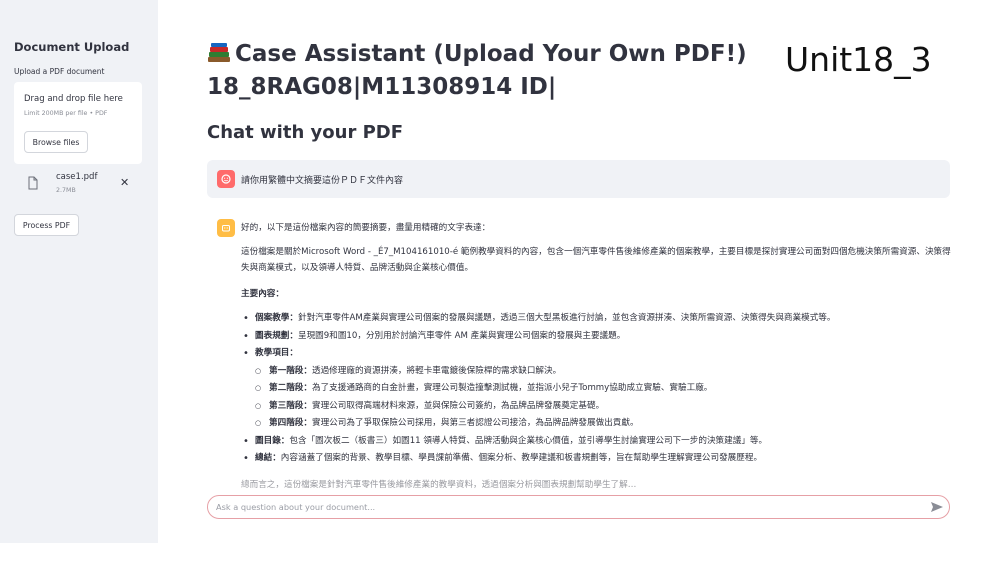 The width and height of the screenshot is (1000, 563). Describe the element at coordinates (226, 228) in the screenshot. I see `bot-avatar-icon` at that location.